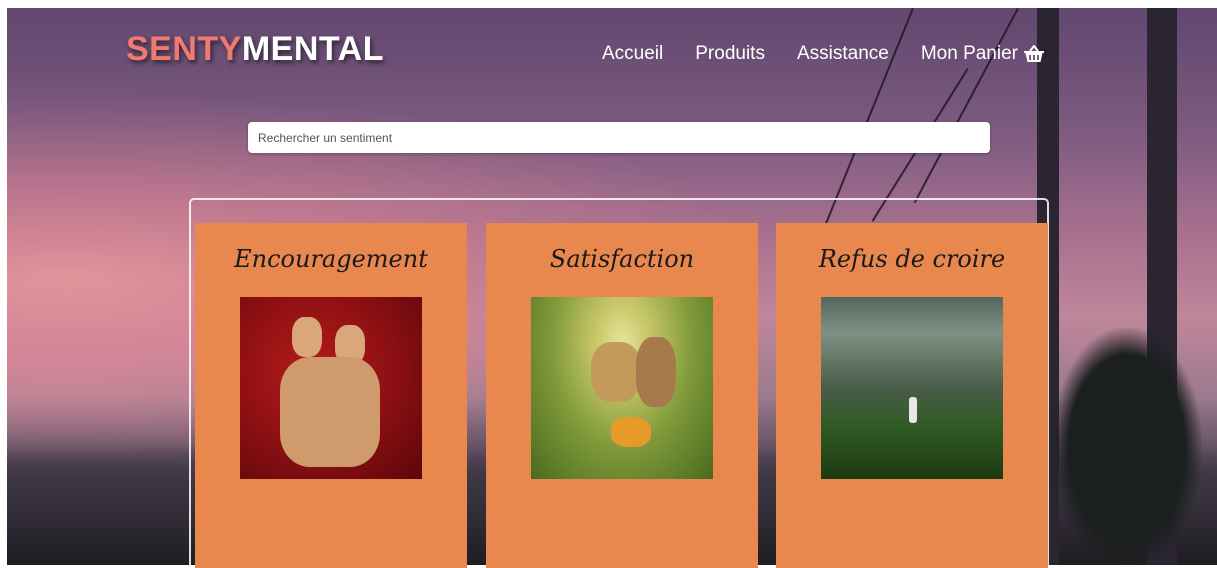 The width and height of the screenshot is (1217, 568). I want to click on product-card-refus-de-croire: Refus de croire, so click(912, 395).